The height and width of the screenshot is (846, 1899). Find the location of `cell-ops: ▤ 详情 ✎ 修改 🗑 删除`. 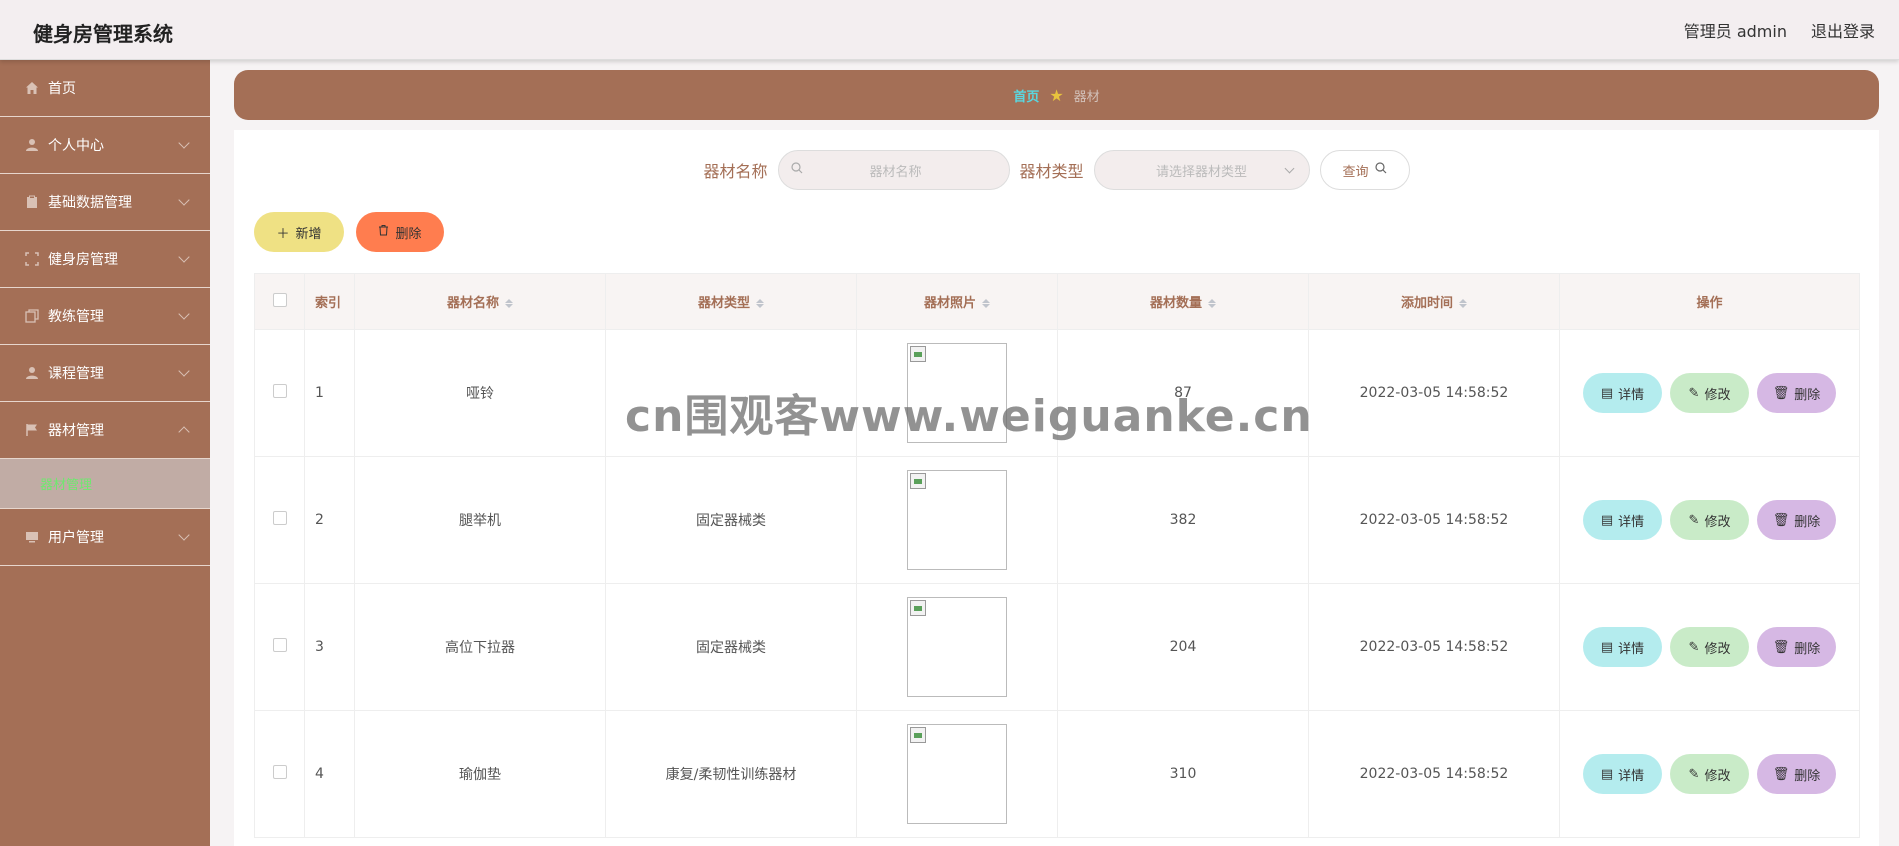

cell-ops: ▤ 详情 ✎ 修改 🗑 删除 is located at coordinates (1709, 774).